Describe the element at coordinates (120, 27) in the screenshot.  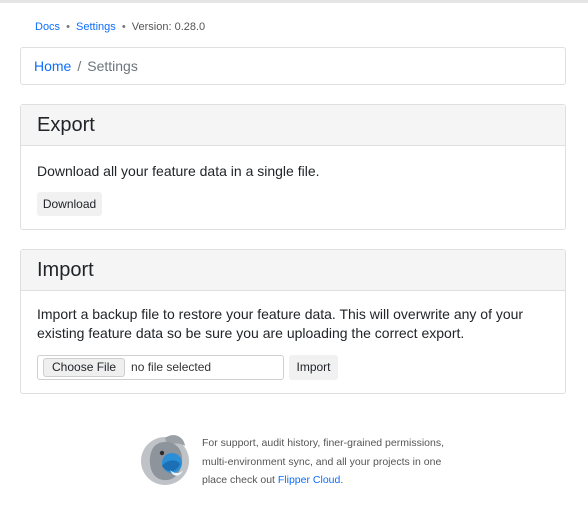
I see `top-nav: Docs • Settings • Version: 0.28.0` at that location.